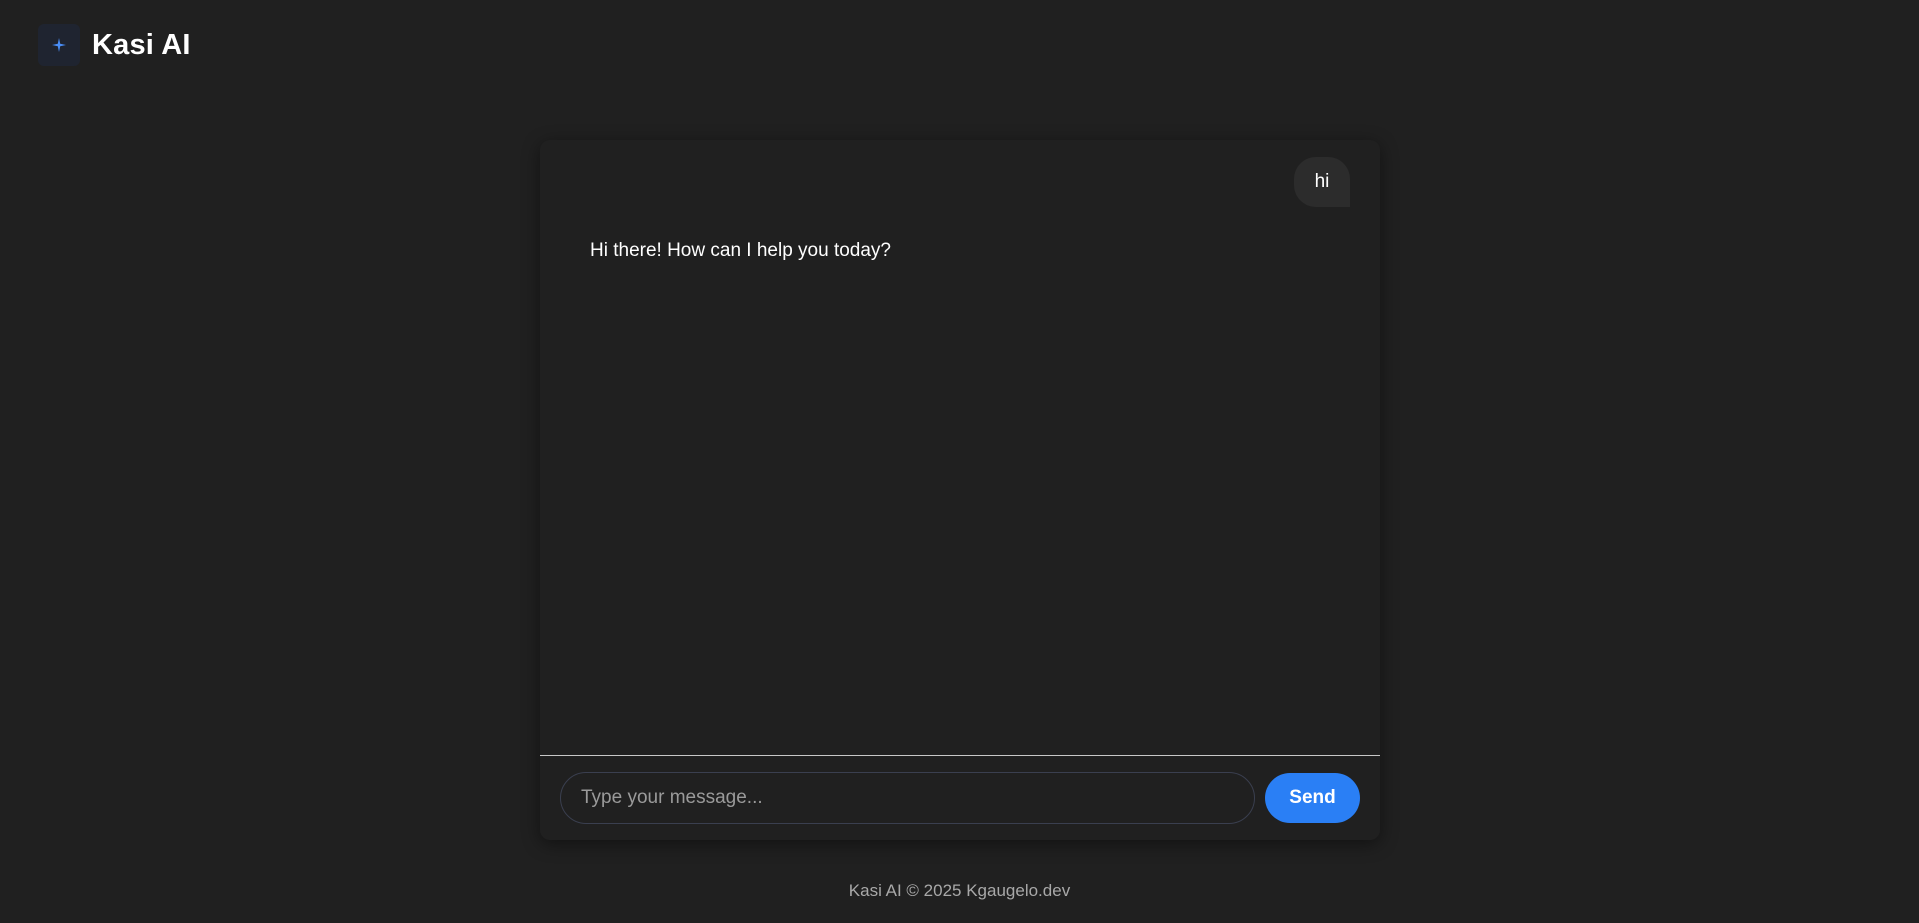  What do you see at coordinates (141, 44) in the screenshot?
I see `app-title: Kasi AI` at bounding box center [141, 44].